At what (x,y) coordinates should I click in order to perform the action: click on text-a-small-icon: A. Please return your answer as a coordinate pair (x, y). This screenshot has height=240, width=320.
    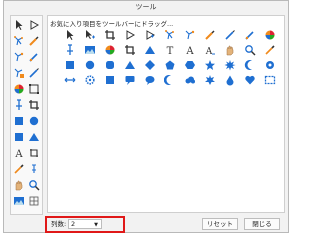
    Looking at the image, I should click on (211, 51).